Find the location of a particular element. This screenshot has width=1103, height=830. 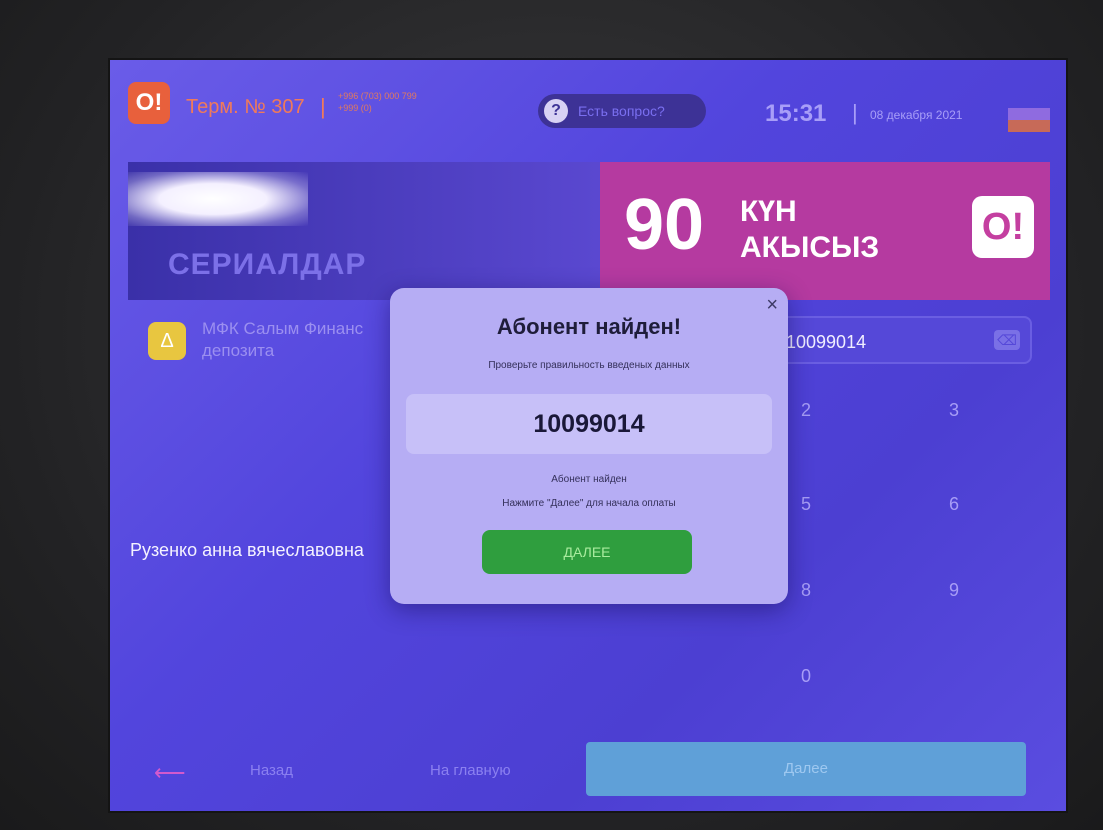

home-button: На главную is located at coordinates (470, 770).